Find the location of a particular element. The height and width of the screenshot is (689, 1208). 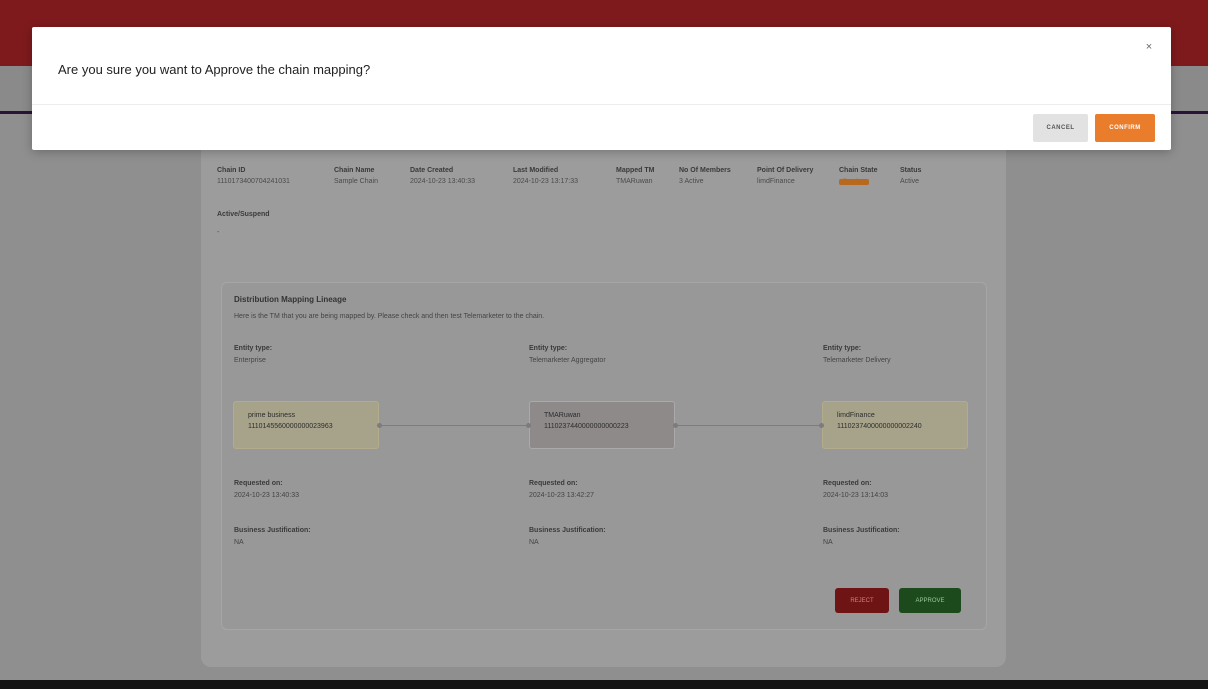

field-label: Chain Name is located at coordinates (354, 170).